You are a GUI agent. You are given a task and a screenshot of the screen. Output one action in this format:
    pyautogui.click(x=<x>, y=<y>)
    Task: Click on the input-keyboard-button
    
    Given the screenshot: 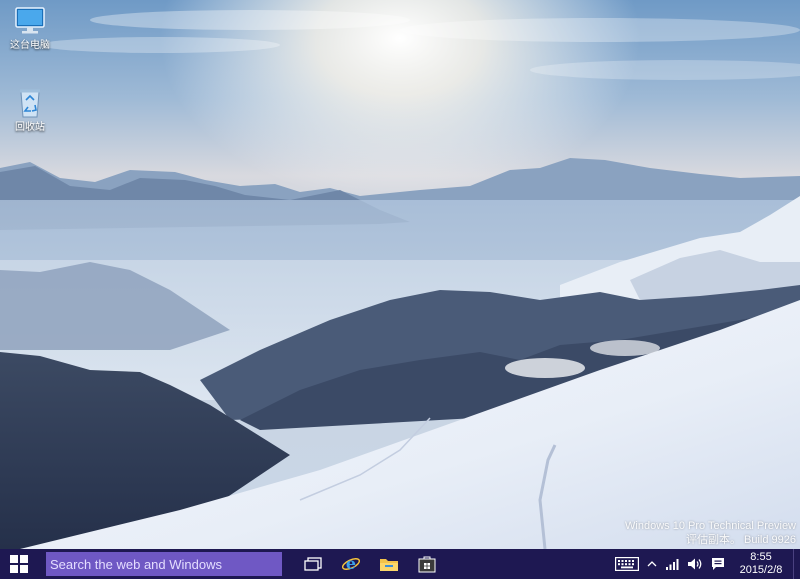 What is the action you would take?
    pyautogui.click(x=627, y=564)
    